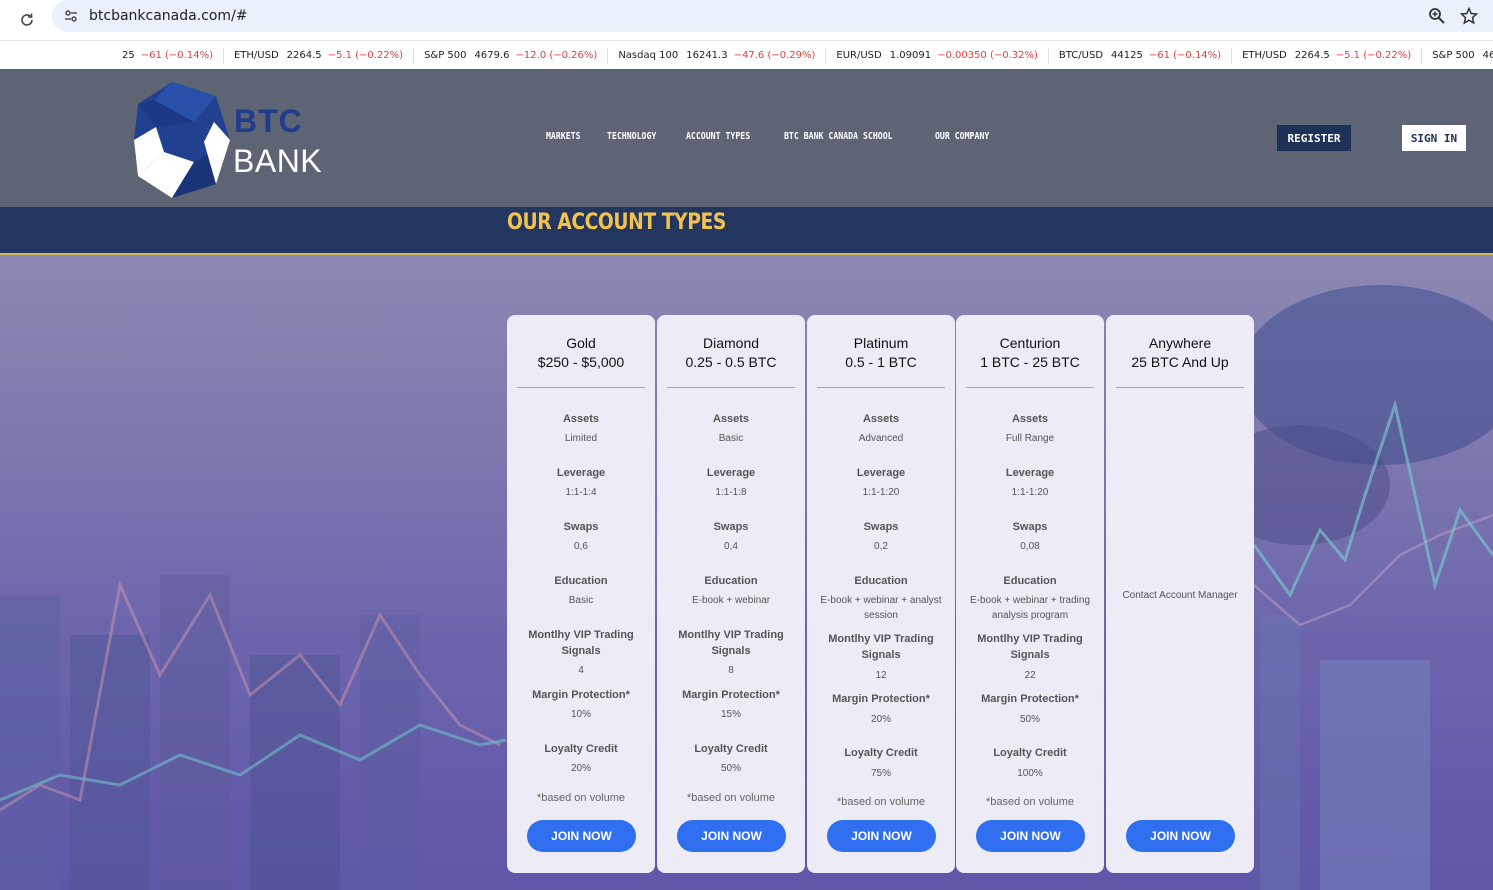 This screenshot has width=1493, height=890. Describe the element at coordinates (631, 136) in the screenshot. I see `nav-technology: TECHNOLOGY` at that location.